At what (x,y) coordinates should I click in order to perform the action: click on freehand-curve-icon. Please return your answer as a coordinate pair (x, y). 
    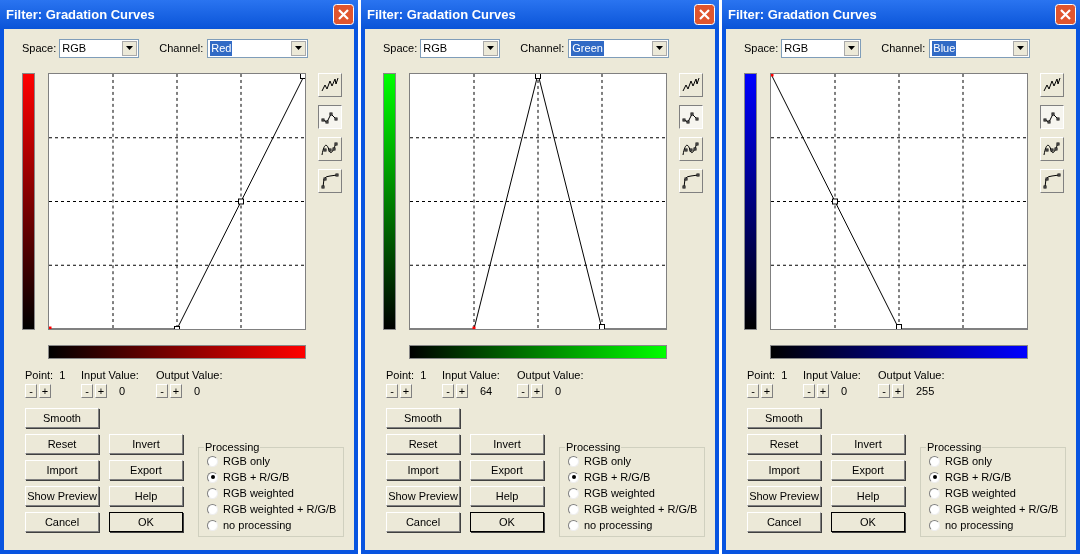
    Looking at the image, I should click on (330, 85).